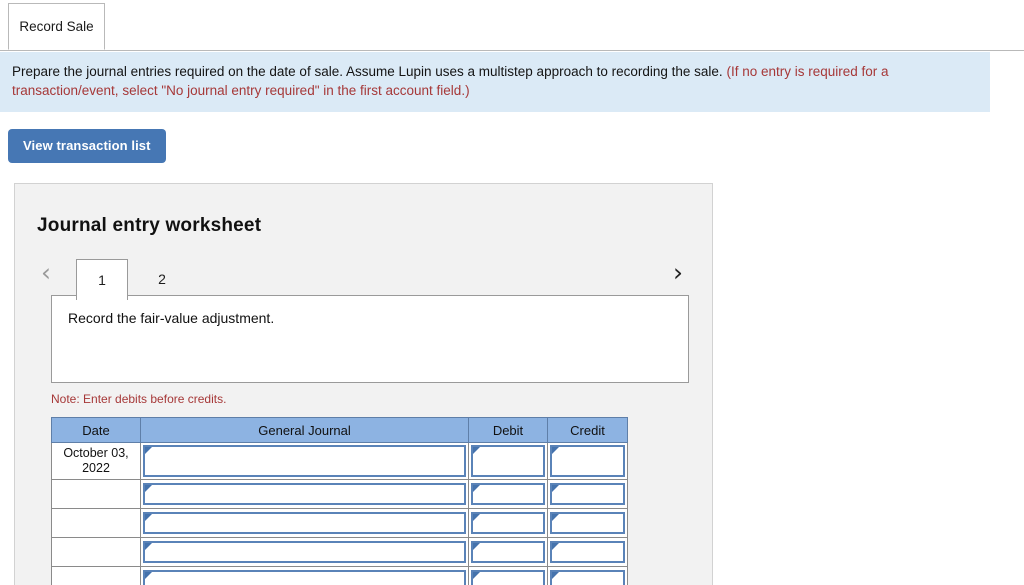 The width and height of the screenshot is (1024, 585). I want to click on page-title: Journal entry worksheet, so click(149, 225).